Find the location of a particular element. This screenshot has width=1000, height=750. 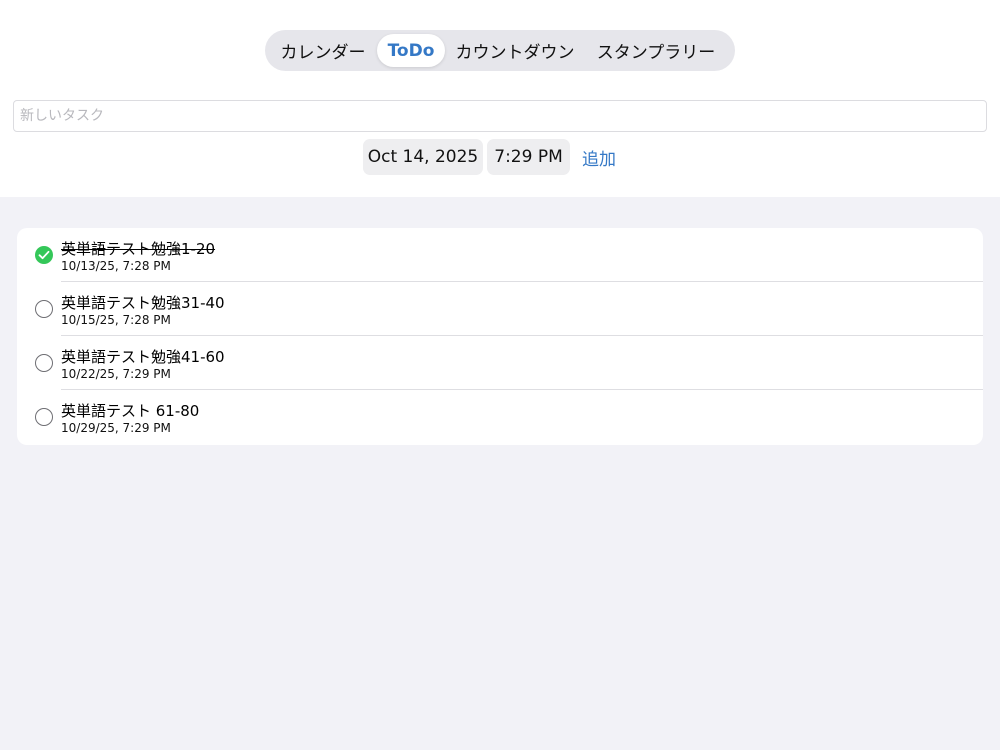

tab-segmented-control: カレンダー ToDo カウントダウン スタンプラリー is located at coordinates (500, 50).